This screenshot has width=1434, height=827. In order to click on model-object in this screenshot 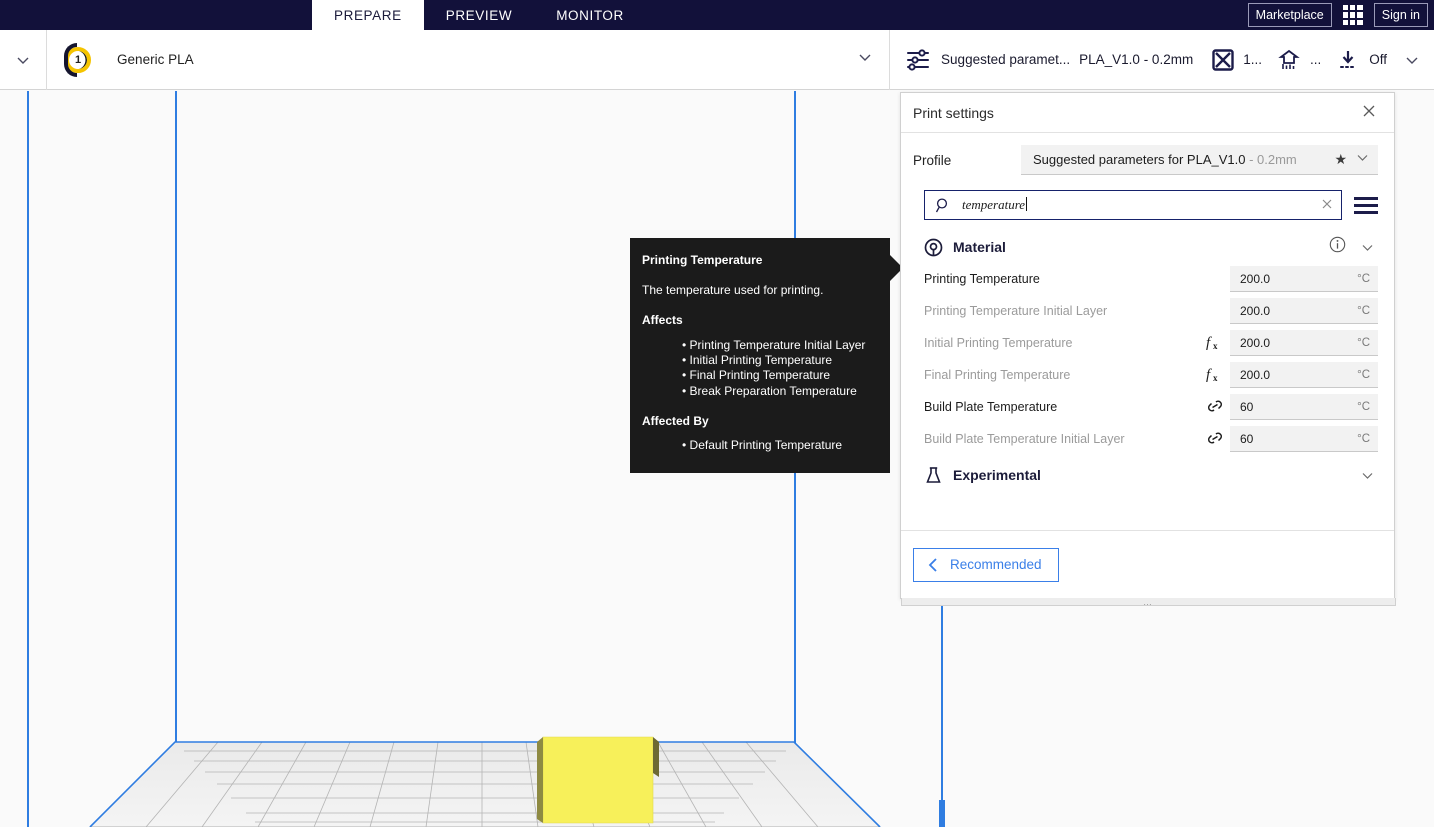, I will do `click(598, 780)`.